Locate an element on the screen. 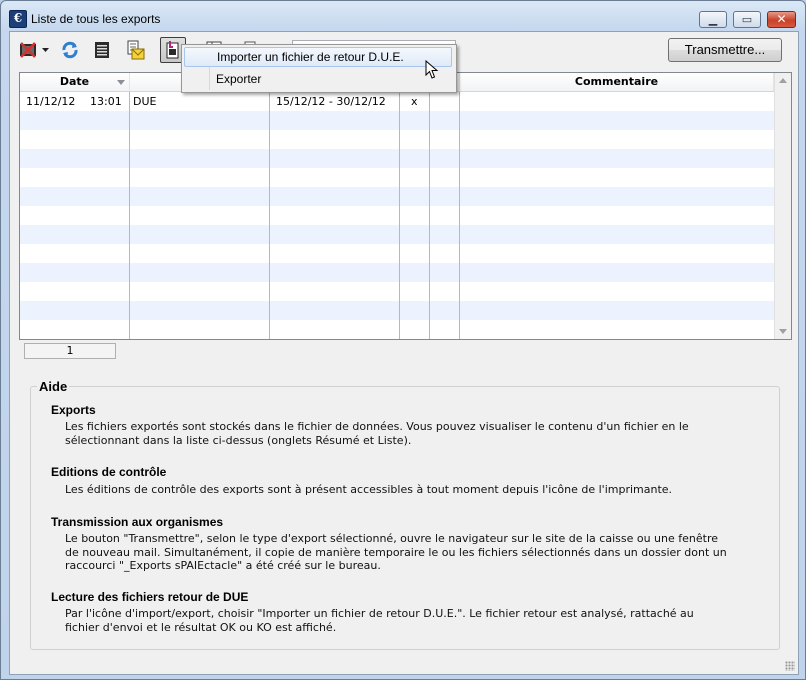  title-bar: € Liste de tous les exports ▁ ▭ ✕ is located at coordinates (403, 16).